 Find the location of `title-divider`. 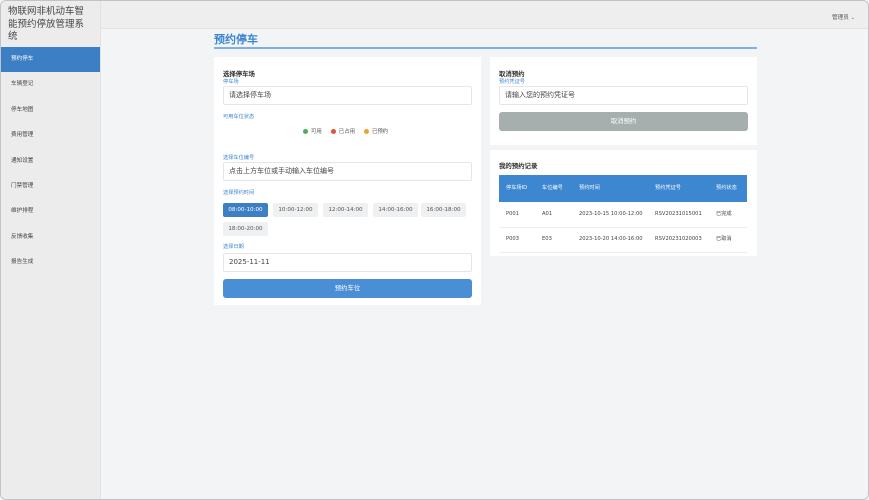

title-divider is located at coordinates (485, 48).